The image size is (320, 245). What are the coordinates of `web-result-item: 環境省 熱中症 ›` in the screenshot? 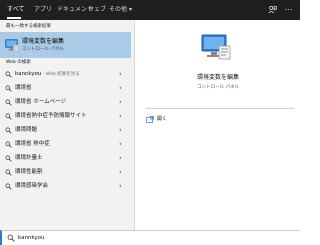 It's located at (65, 144).